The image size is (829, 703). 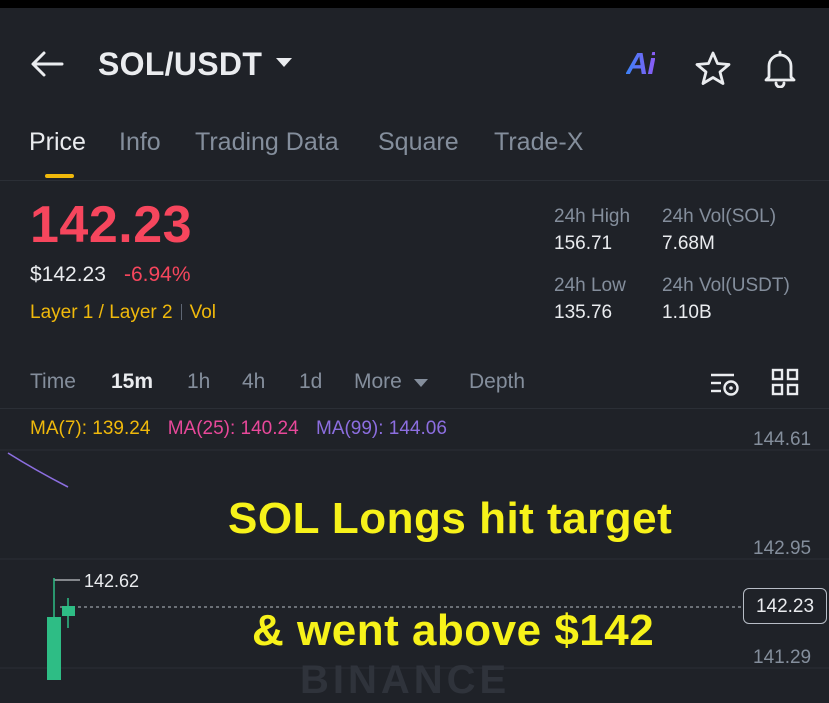 I want to click on stat-24h-vol-sol-value: 7.68M, so click(x=688, y=243).